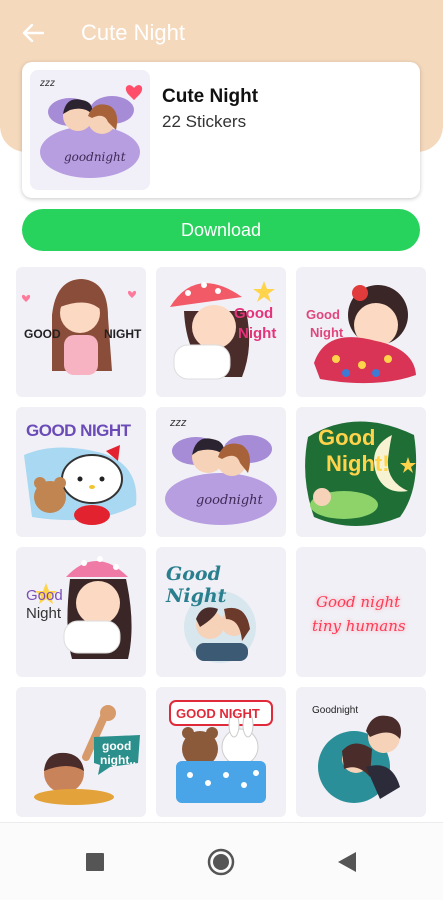 This screenshot has height=900, width=443. Describe the element at coordinates (229, 500) in the screenshot. I see `sticker-text: goodnight` at that location.